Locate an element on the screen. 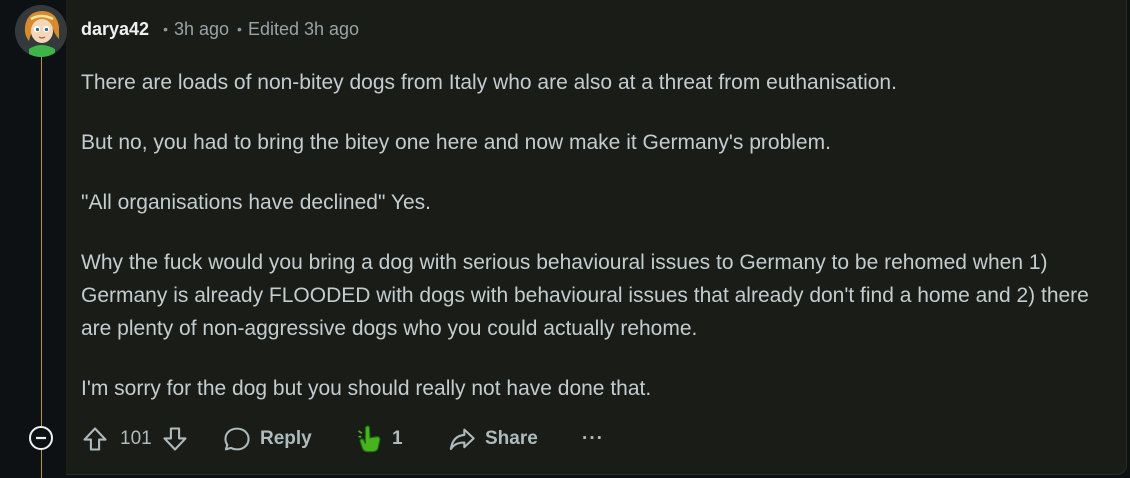 The image size is (1130, 478). comment-actions: 101 Reply 1 Share ··· is located at coordinates (565, 439).